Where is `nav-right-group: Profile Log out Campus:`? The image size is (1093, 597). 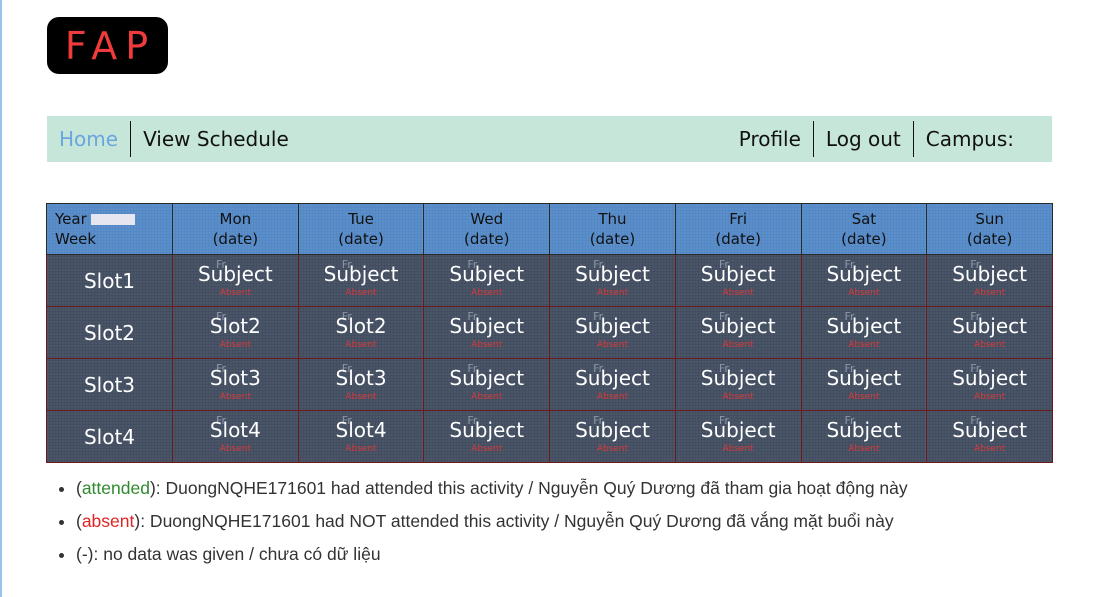 nav-right-group: Profile Log out Campus: is located at coordinates (889, 139).